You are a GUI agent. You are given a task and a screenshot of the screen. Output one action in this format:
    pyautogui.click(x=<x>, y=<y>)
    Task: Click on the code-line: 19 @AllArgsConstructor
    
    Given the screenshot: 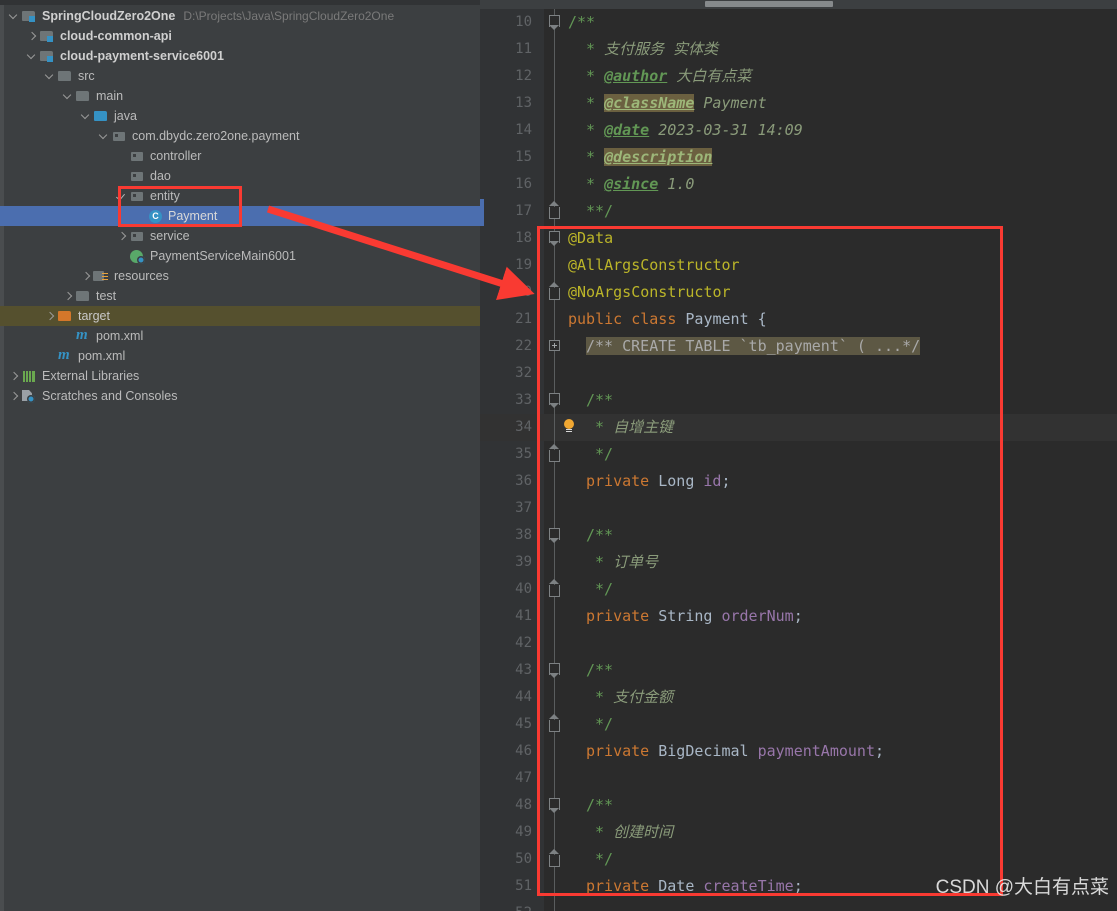 What is the action you would take?
    pyautogui.click(x=798, y=265)
    